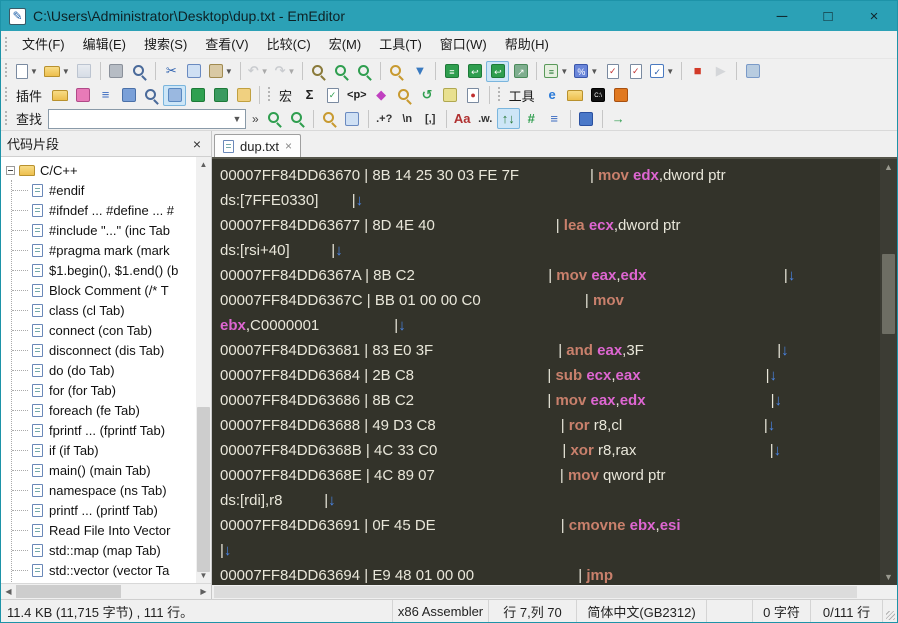 The image size is (898, 623). Describe the element at coordinates (6, 44) in the screenshot. I see `menubar-grip` at that location.